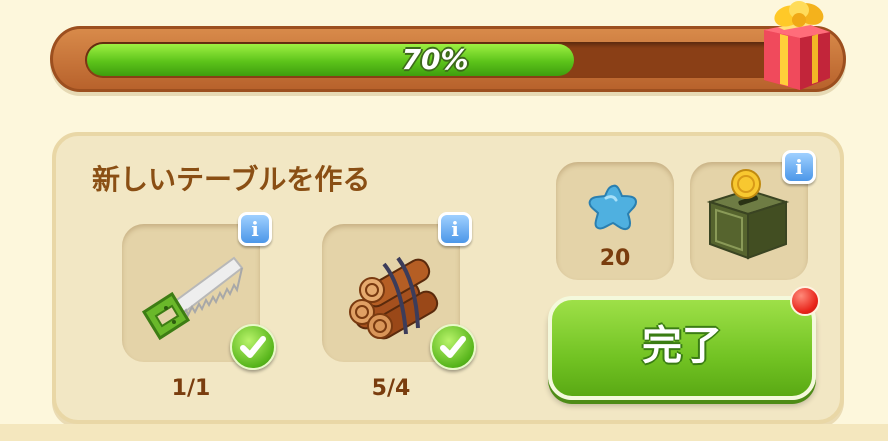 This screenshot has height=441, width=888. I want to click on info-button-saw: i, so click(255, 229).